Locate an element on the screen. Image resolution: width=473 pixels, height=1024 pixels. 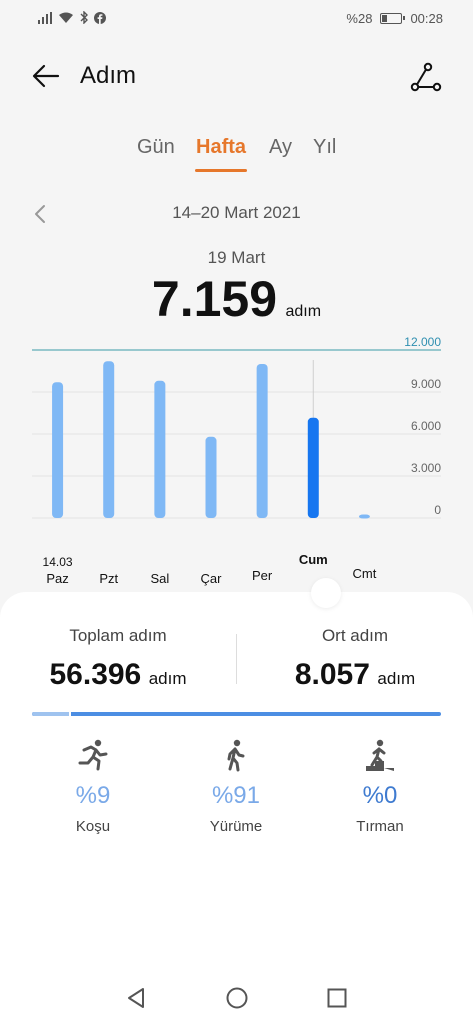
average-steps-value: 8.057 is located at coordinates (332, 674).